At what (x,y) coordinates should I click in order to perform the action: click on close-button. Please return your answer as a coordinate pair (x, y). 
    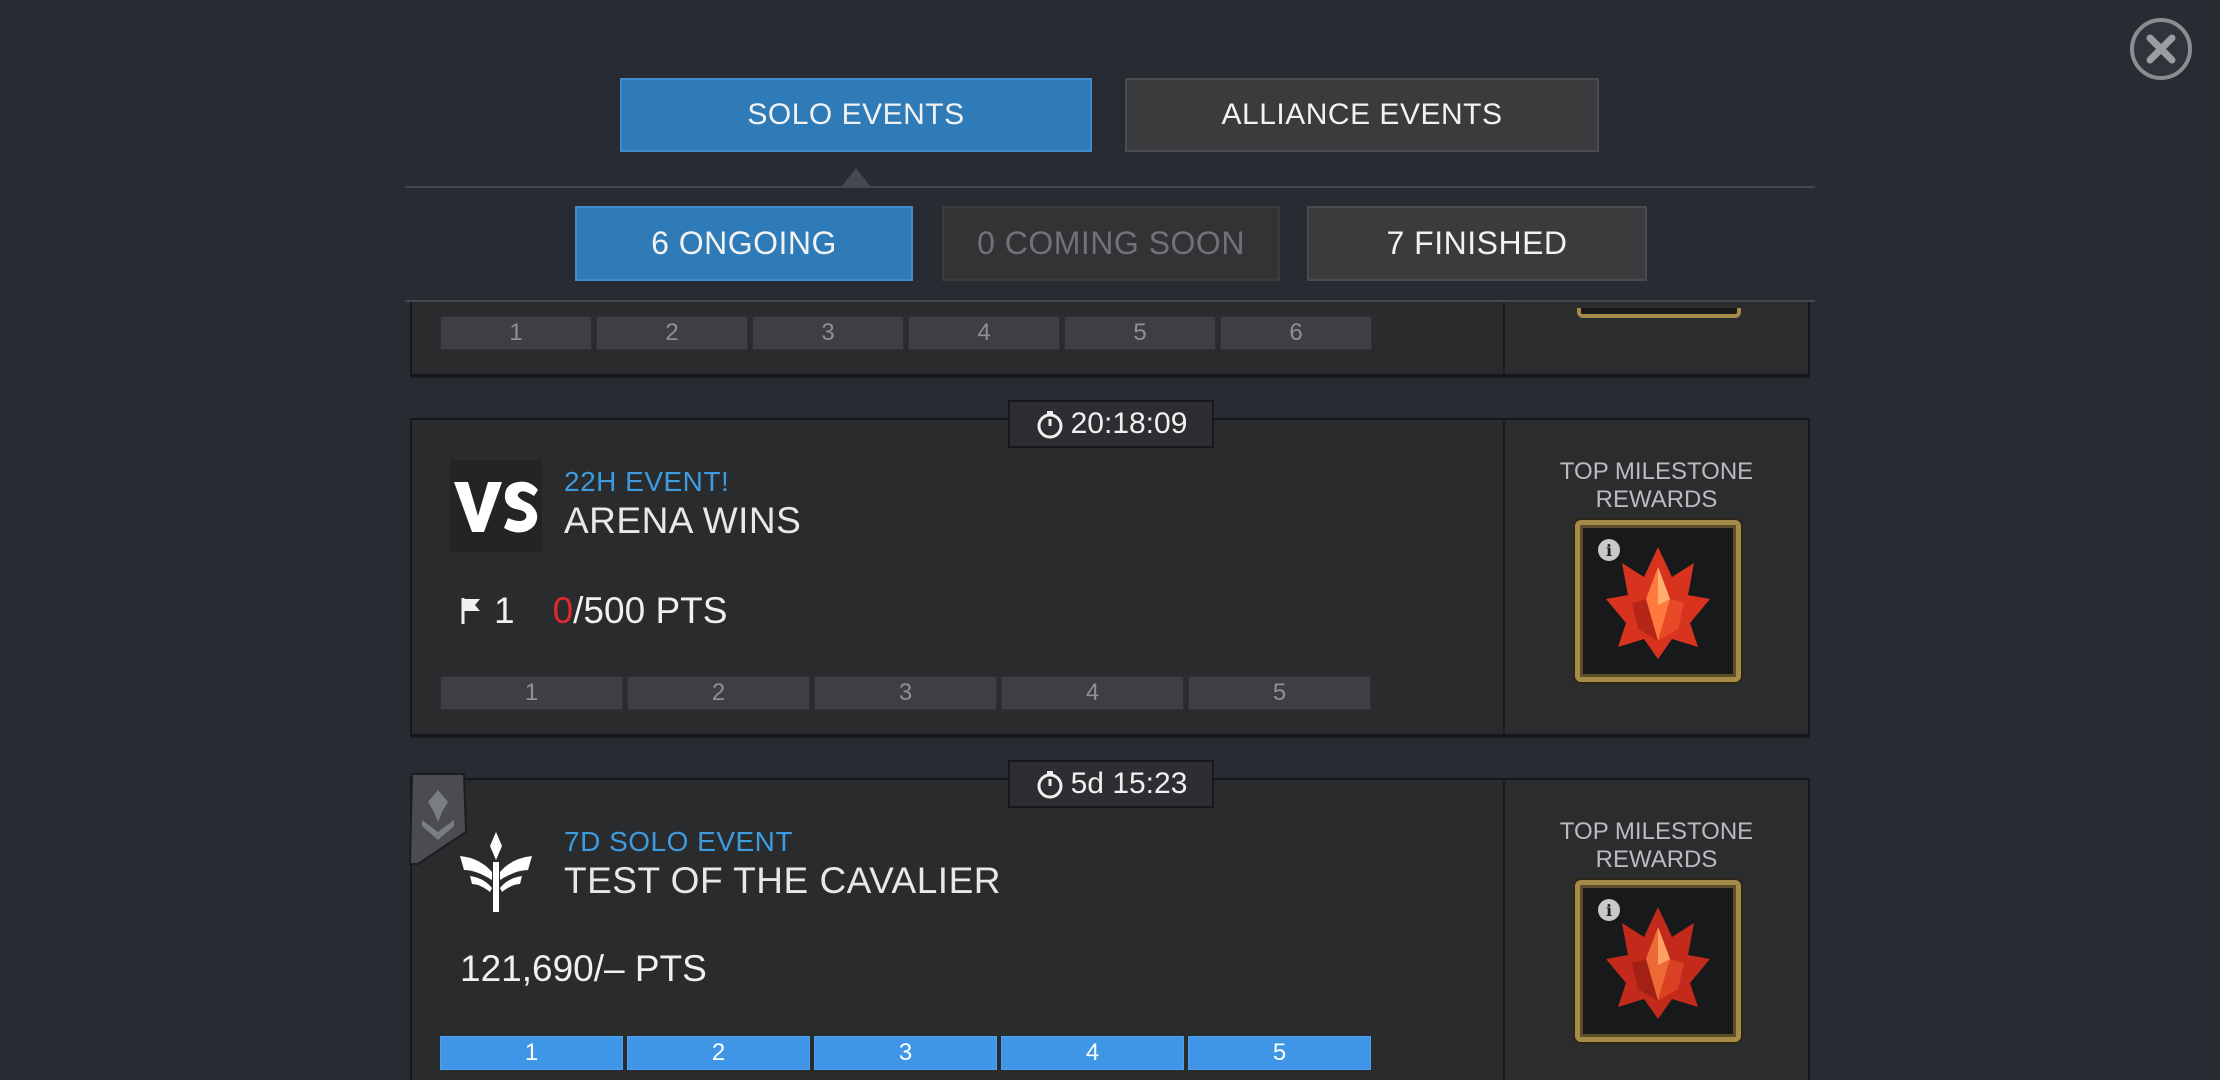
    Looking at the image, I should click on (2161, 49).